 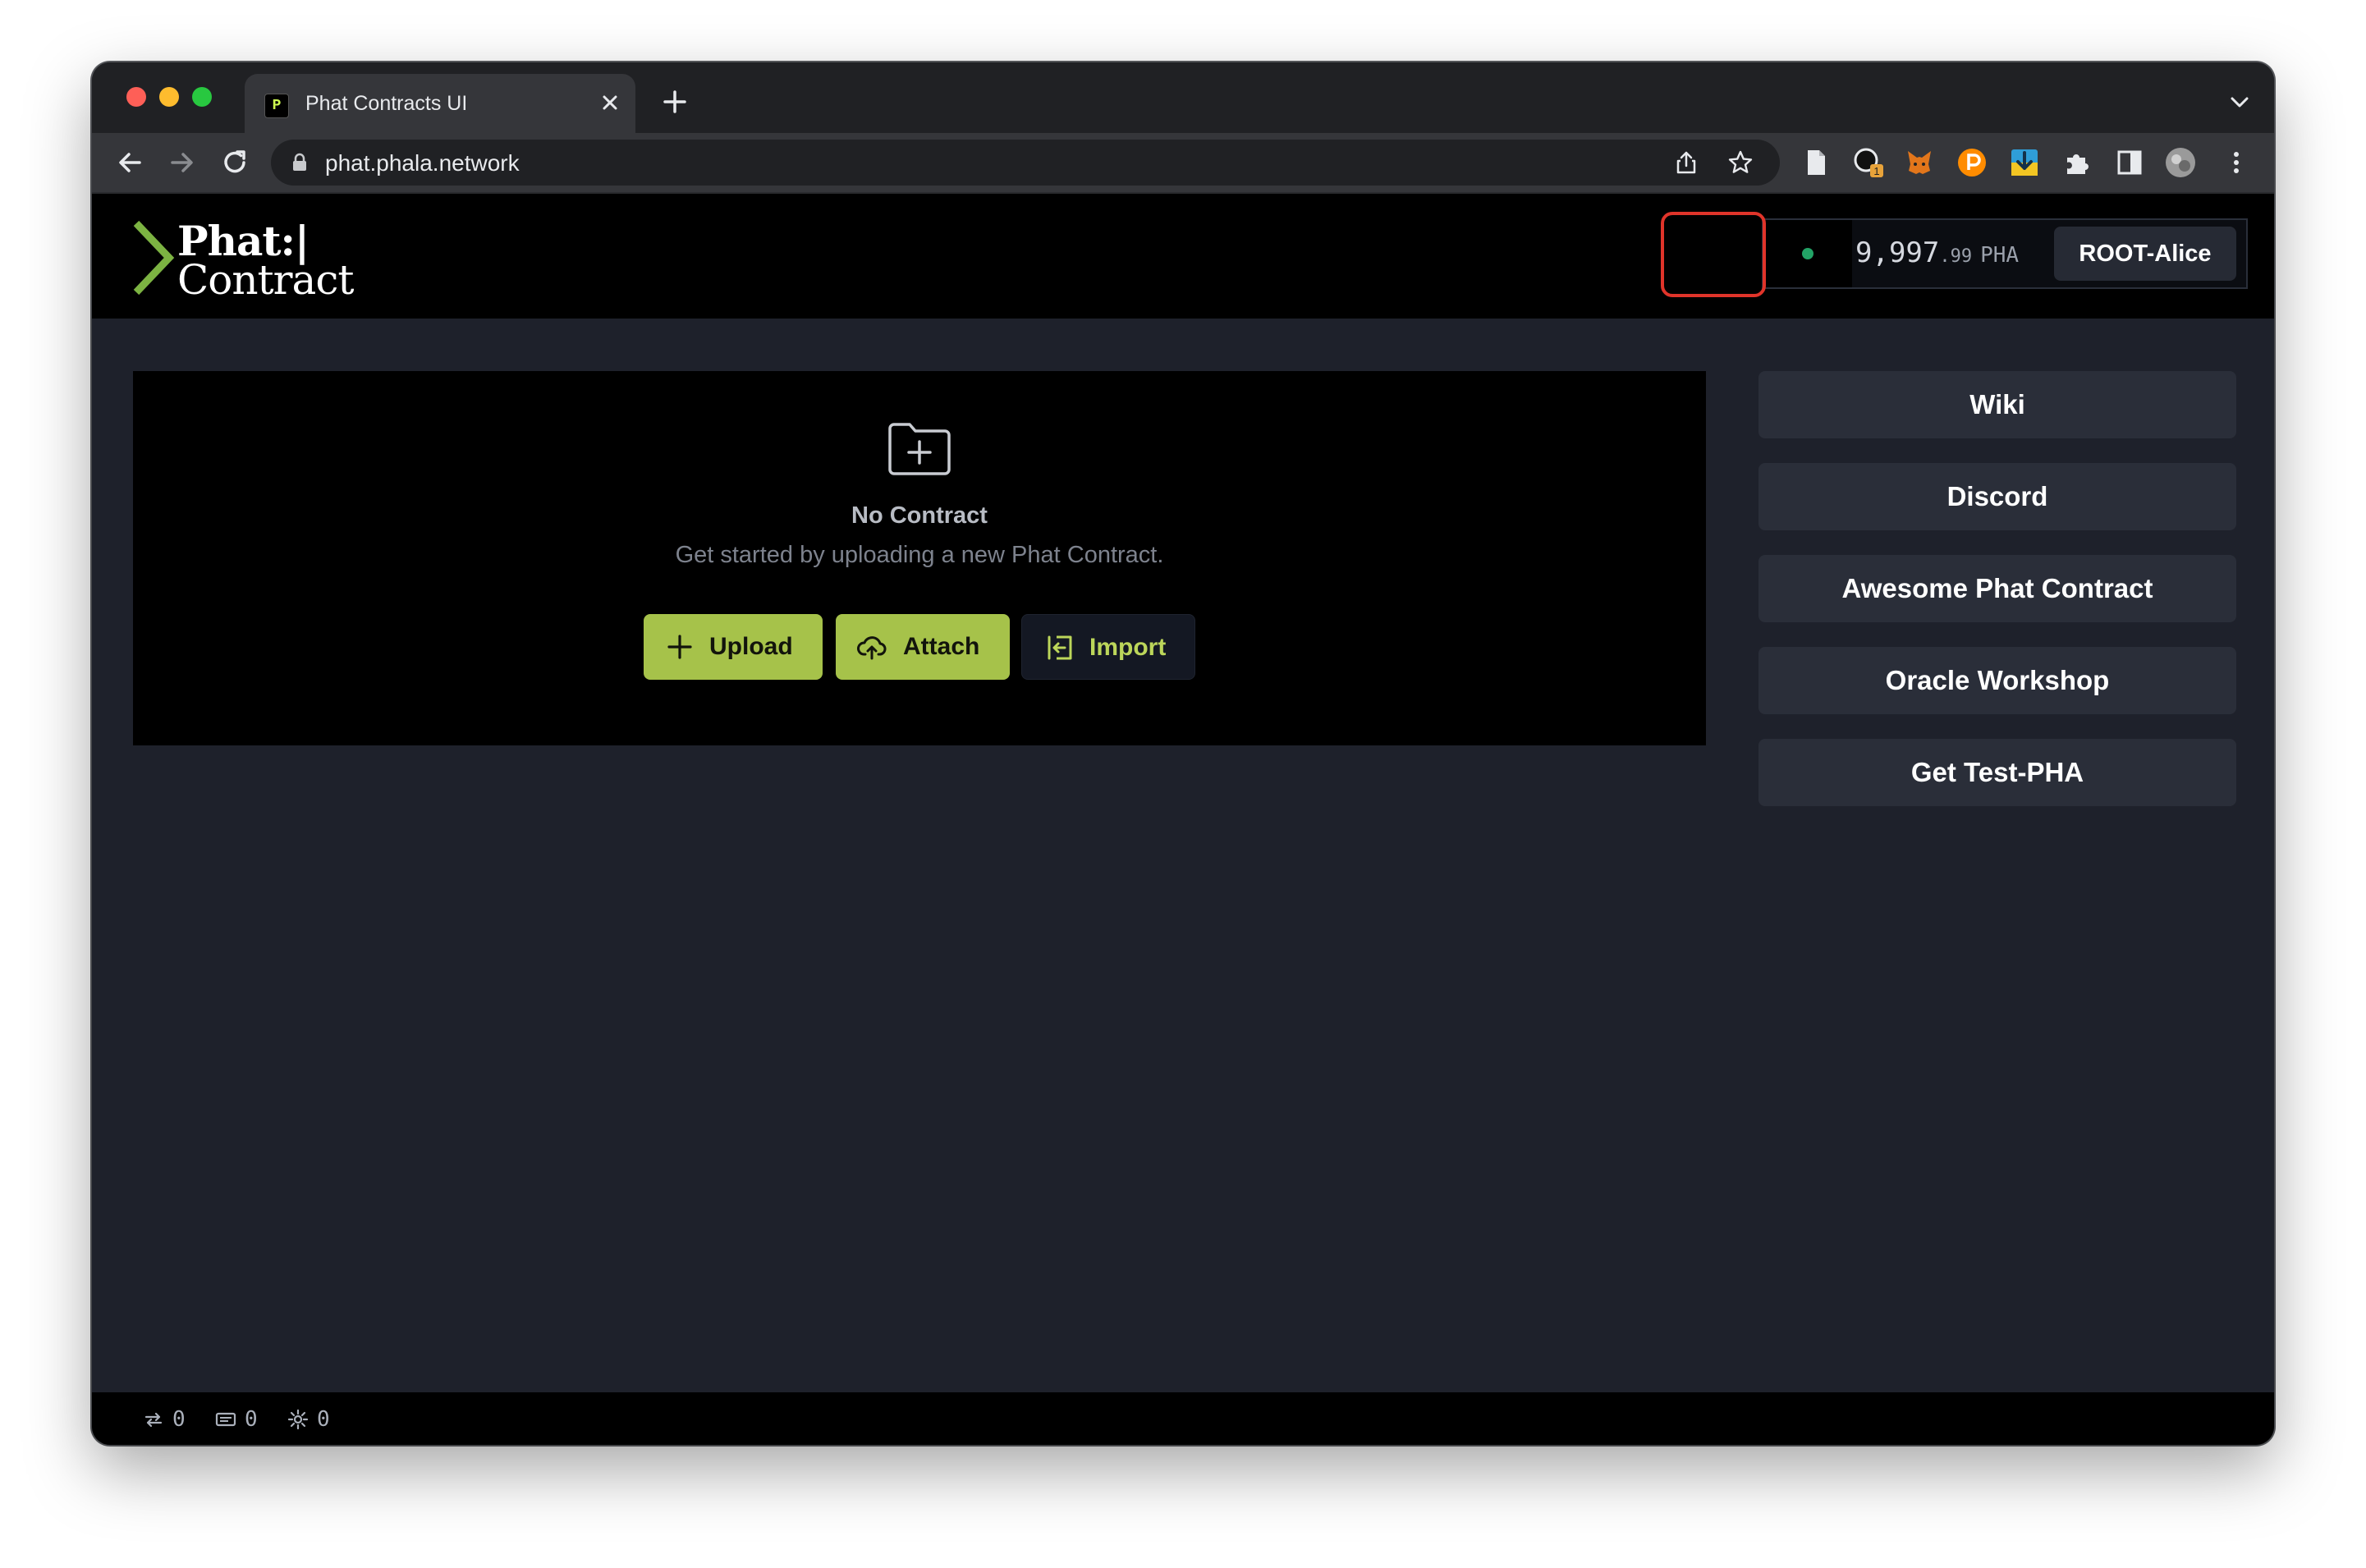 What do you see at coordinates (1713, 254) in the screenshot?
I see `annotation-highlight-box` at bounding box center [1713, 254].